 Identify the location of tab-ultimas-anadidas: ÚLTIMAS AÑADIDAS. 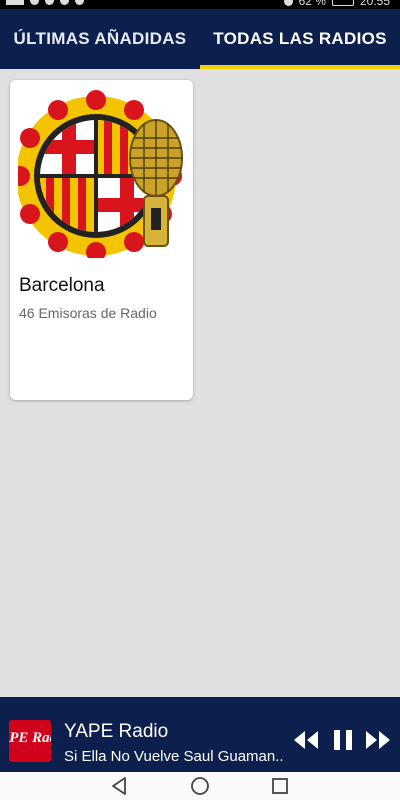
(100, 39).